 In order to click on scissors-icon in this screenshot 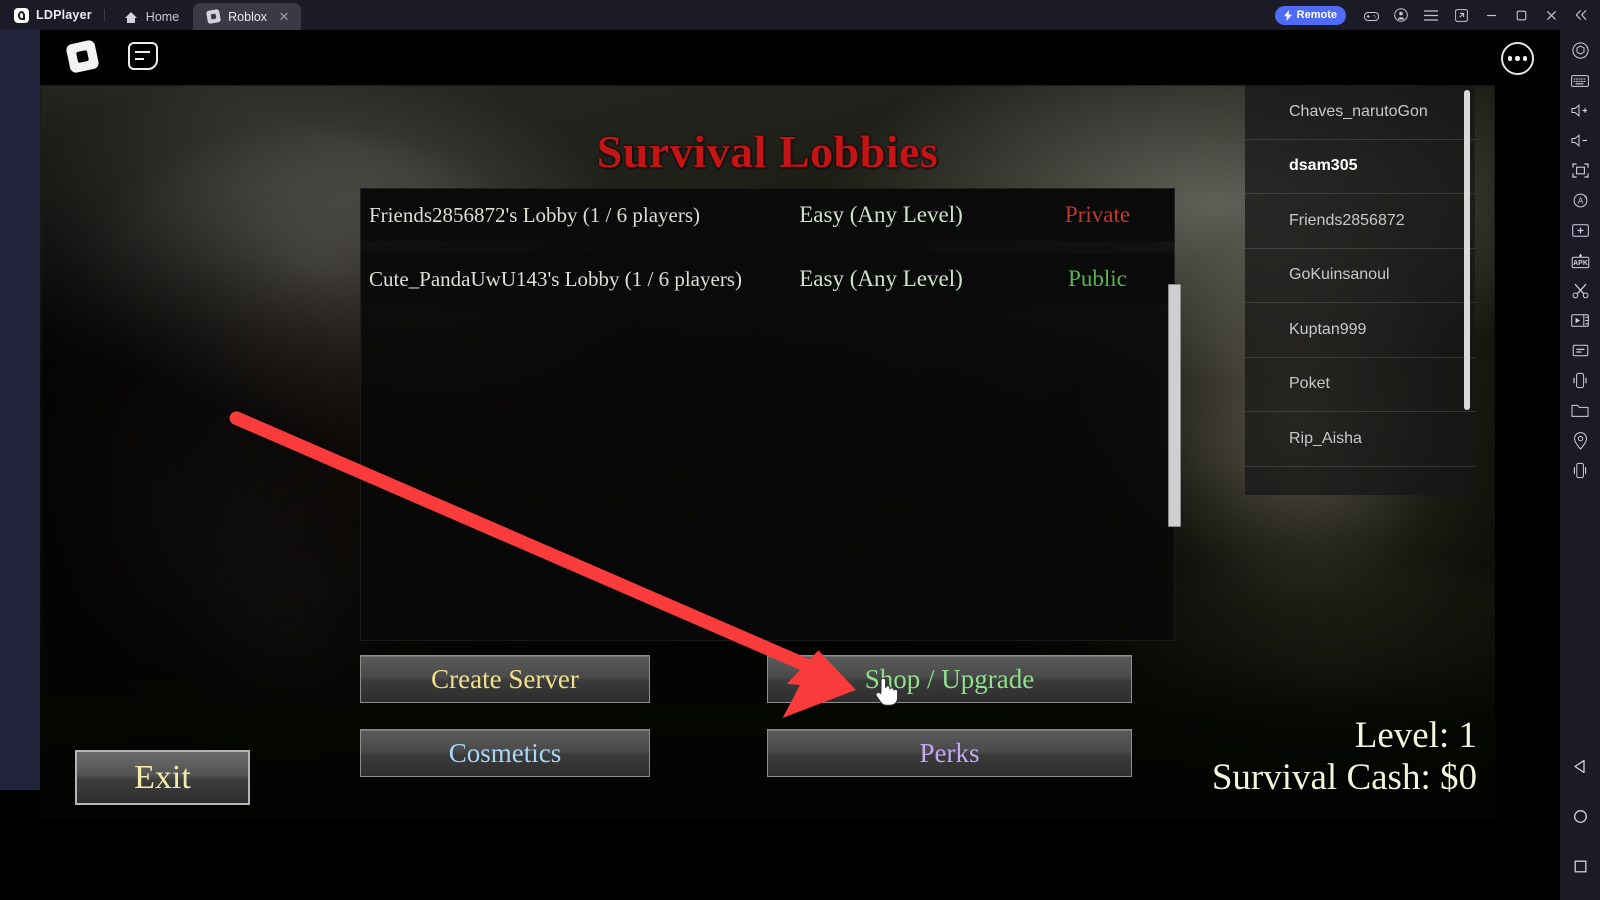, I will do `click(1580, 290)`.